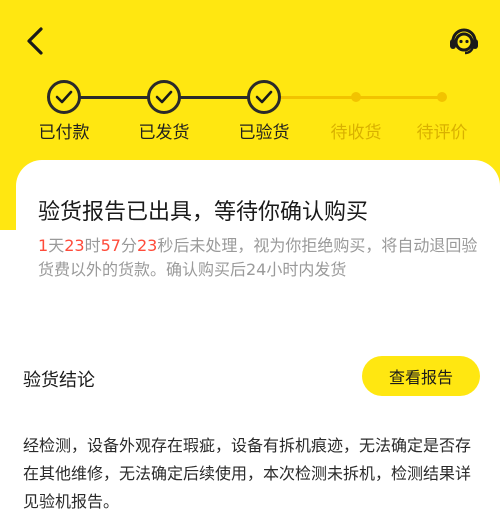 This screenshot has height=515, width=500. I want to click on chevron-left-icon, so click(35, 41).